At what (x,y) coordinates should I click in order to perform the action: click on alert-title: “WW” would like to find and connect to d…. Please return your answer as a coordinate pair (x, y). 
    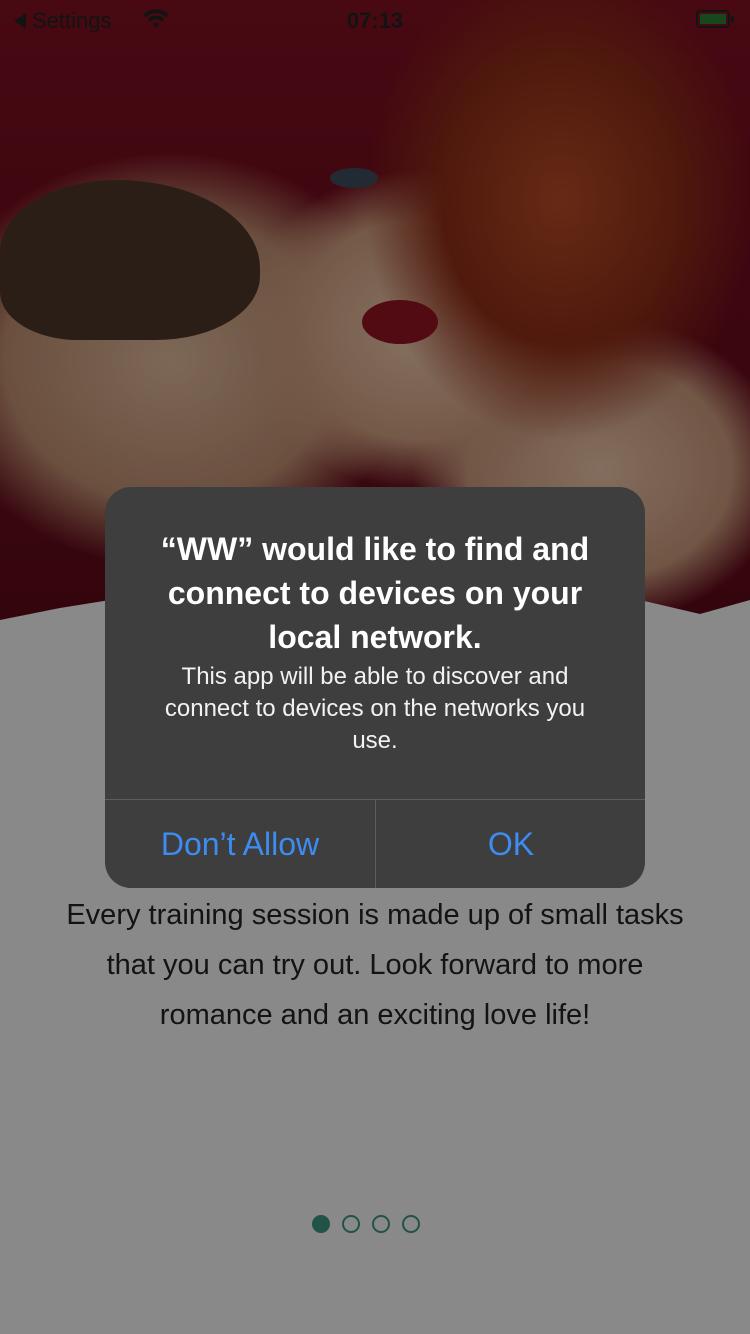
    Looking at the image, I should click on (375, 593).